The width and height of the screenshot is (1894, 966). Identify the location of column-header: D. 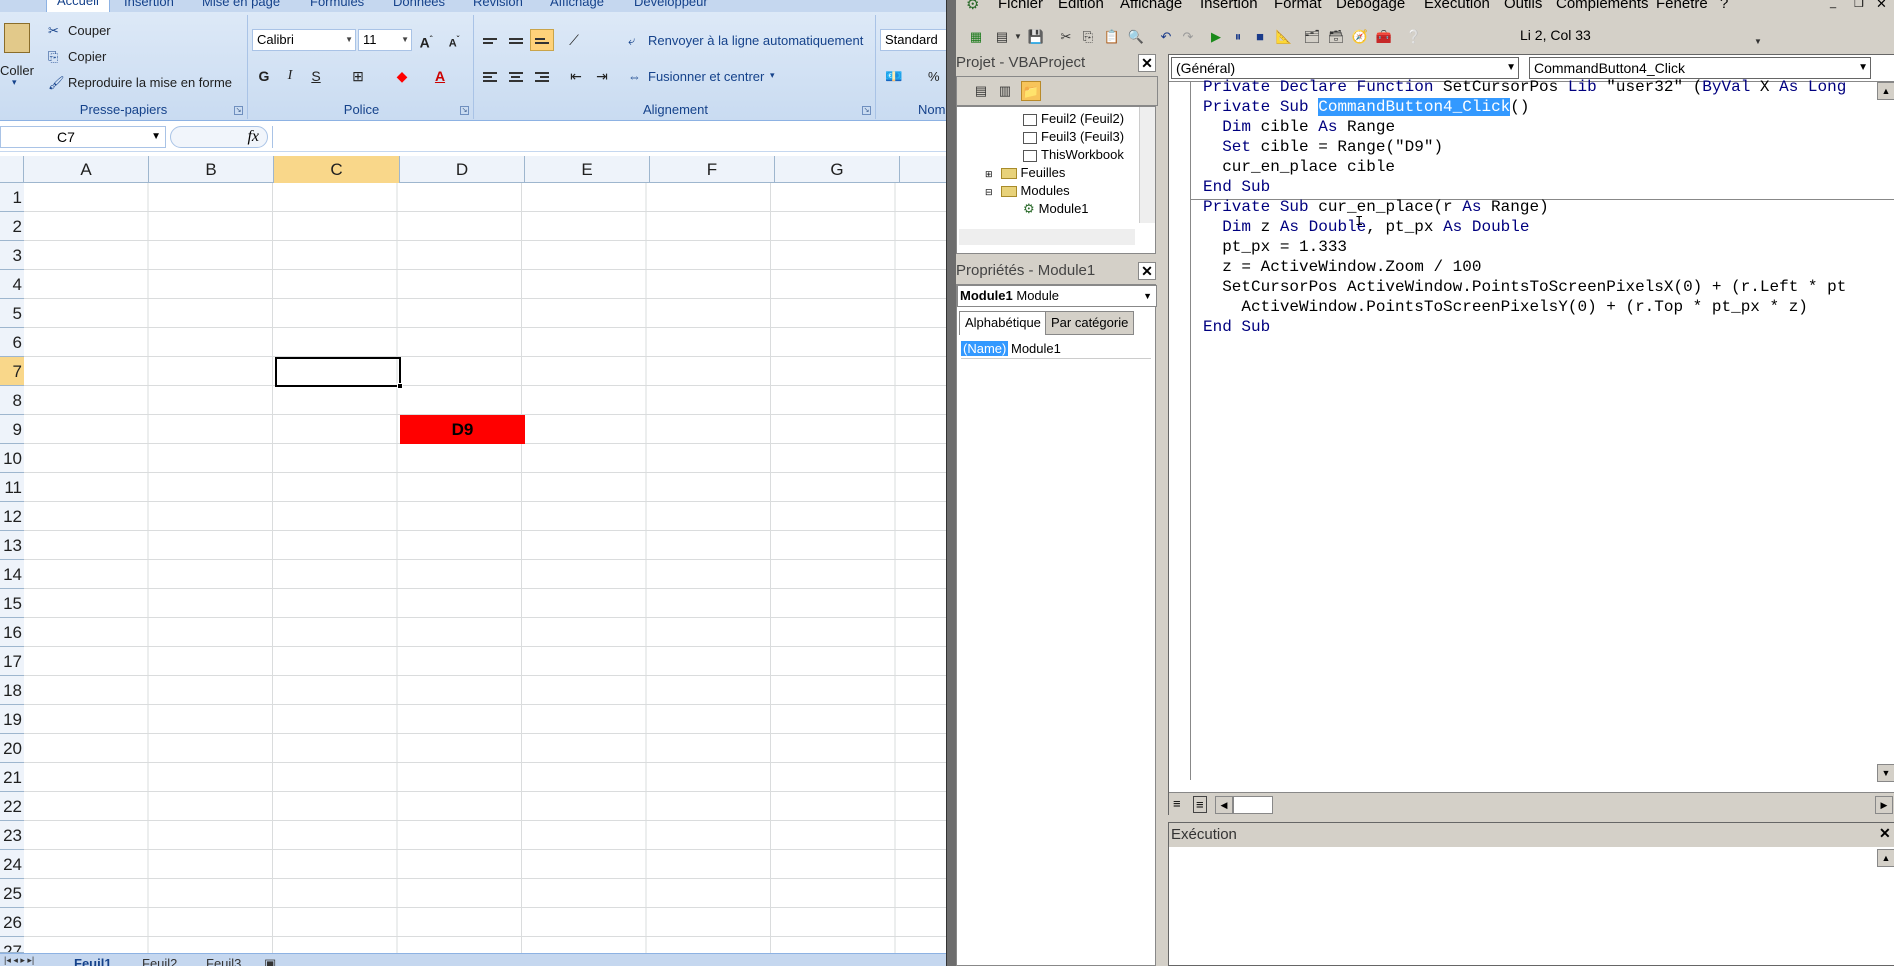
(462, 169).